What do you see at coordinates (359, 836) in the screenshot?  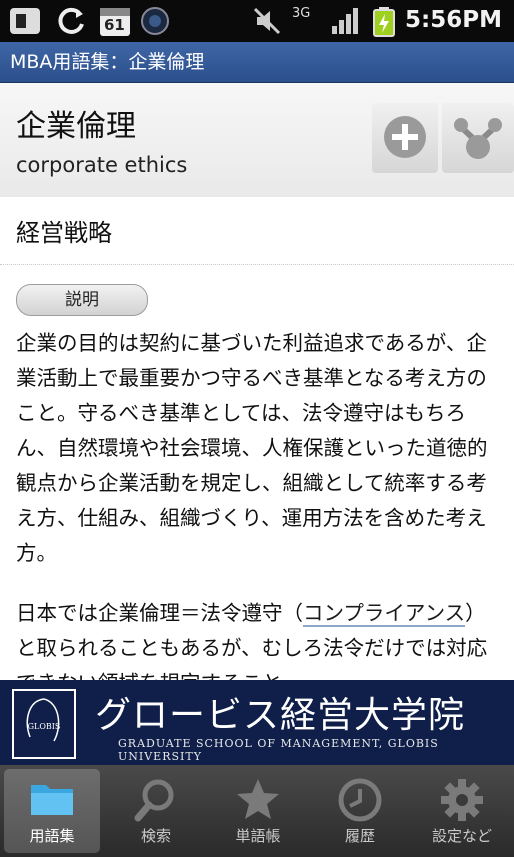 I see `tab-history-label: 履歴` at bounding box center [359, 836].